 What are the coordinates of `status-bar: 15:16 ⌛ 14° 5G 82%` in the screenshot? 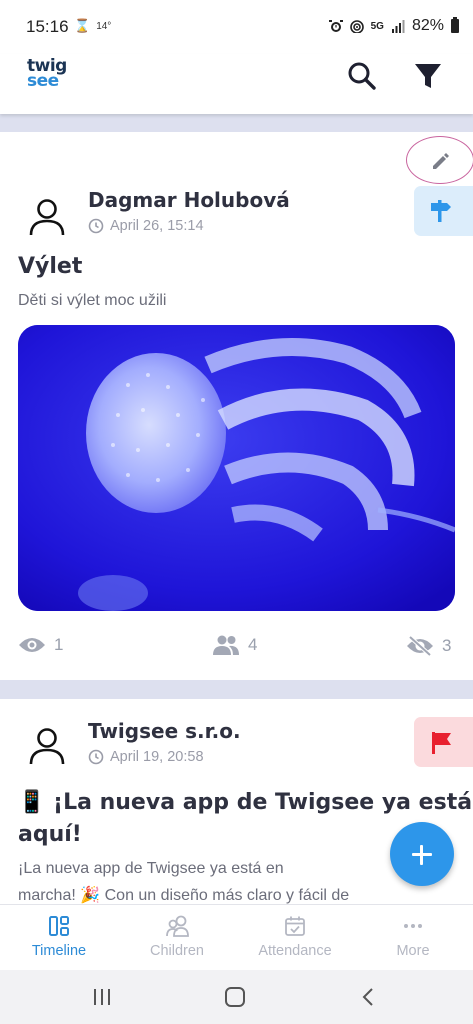 It's located at (236, 27).